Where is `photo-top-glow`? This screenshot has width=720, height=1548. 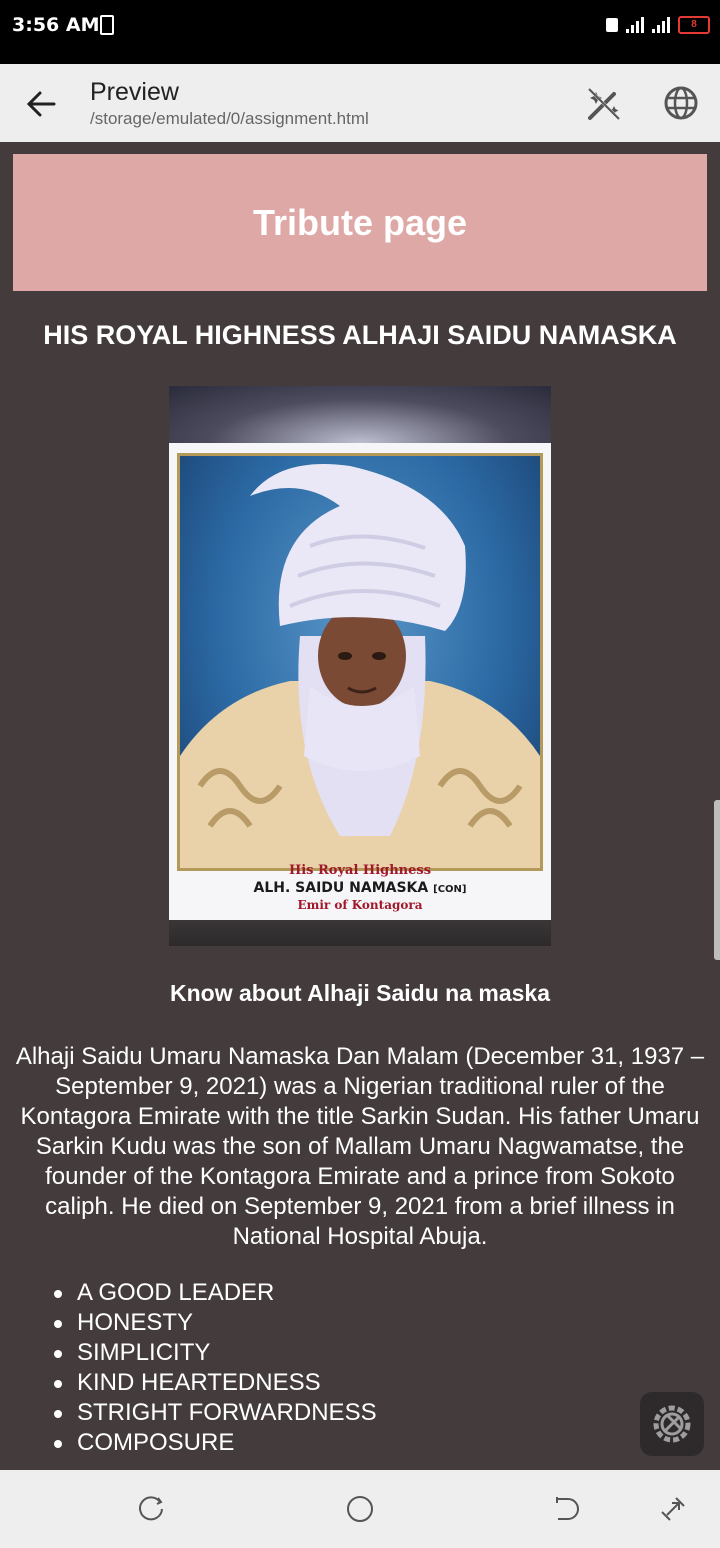 photo-top-glow is located at coordinates (360, 414).